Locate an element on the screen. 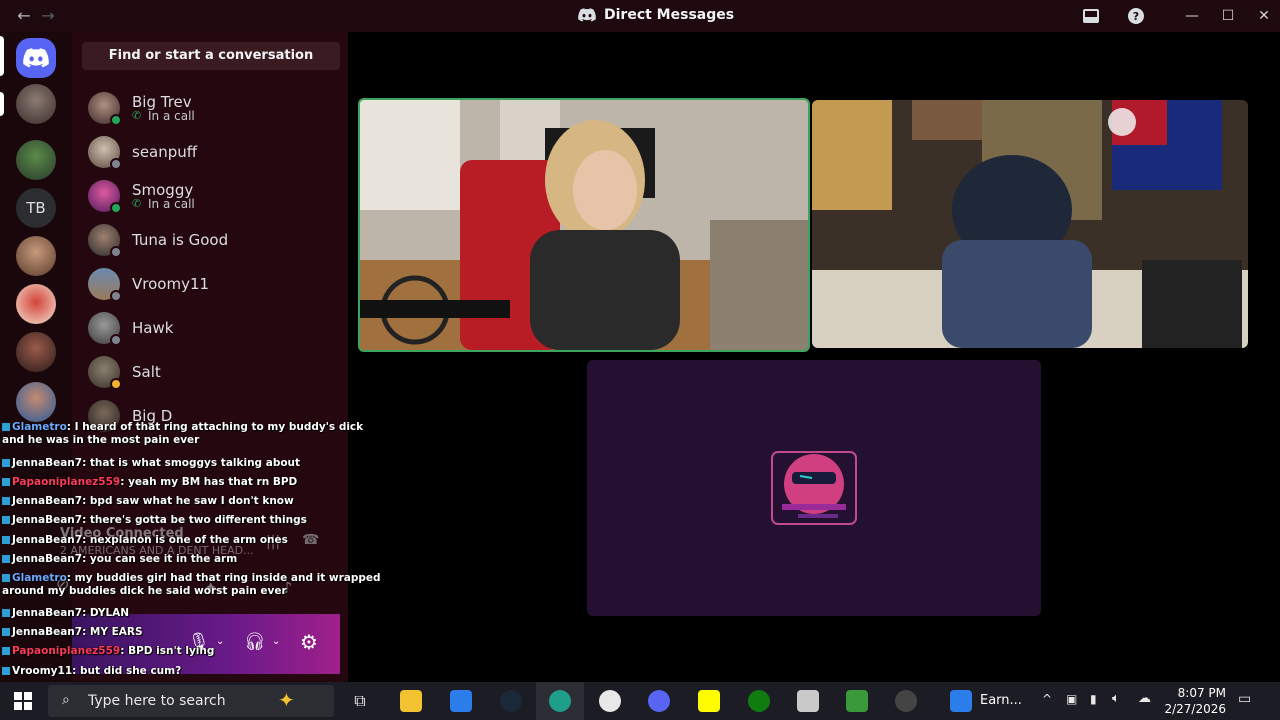 The width and height of the screenshot is (1280, 720). server-icon-text: TB is located at coordinates (36, 208).